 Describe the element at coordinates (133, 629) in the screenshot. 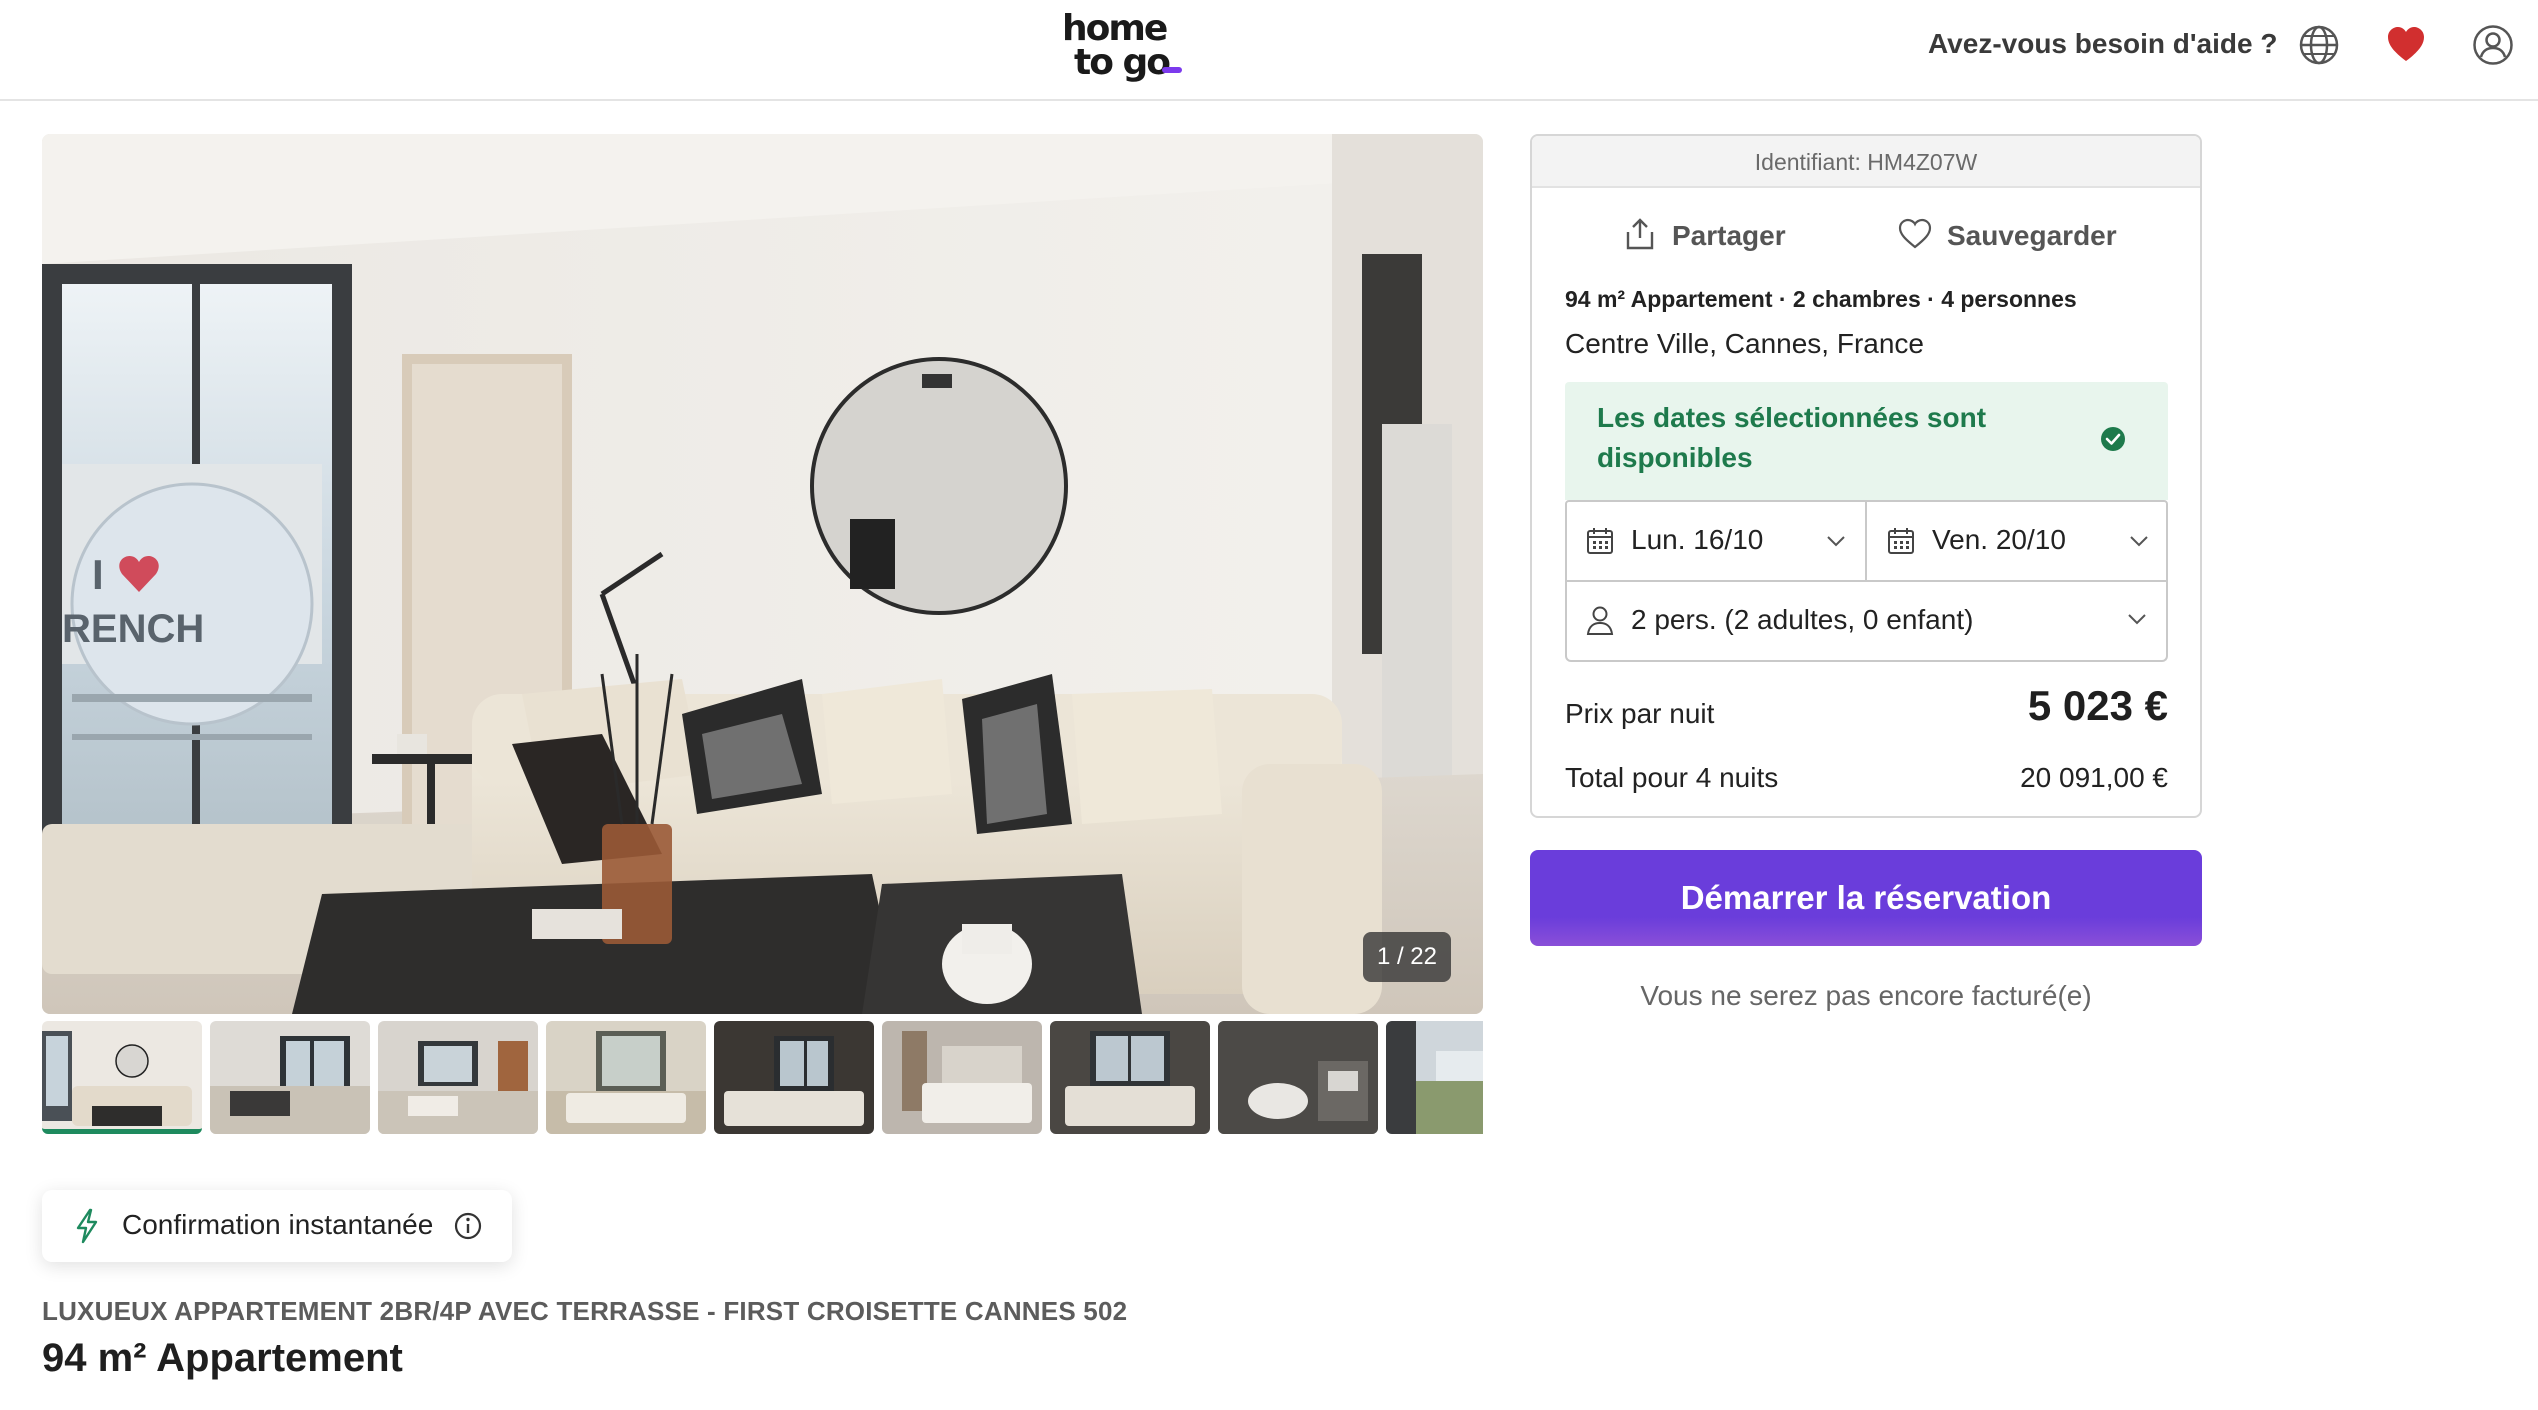

I see `svg-text: RENCH` at that location.